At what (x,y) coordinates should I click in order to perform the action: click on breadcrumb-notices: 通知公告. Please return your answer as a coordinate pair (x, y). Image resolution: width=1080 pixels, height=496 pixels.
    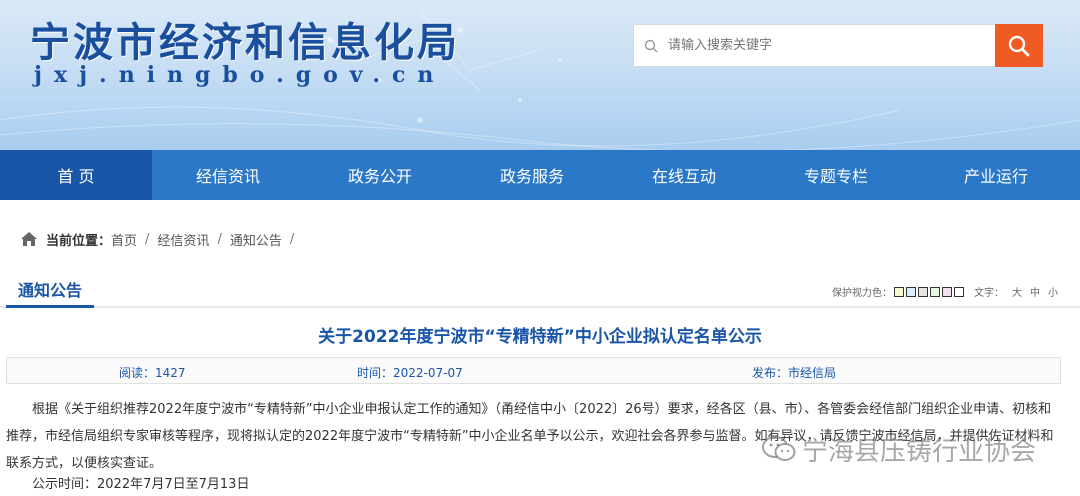
    Looking at the image, I should click on (256, 239).